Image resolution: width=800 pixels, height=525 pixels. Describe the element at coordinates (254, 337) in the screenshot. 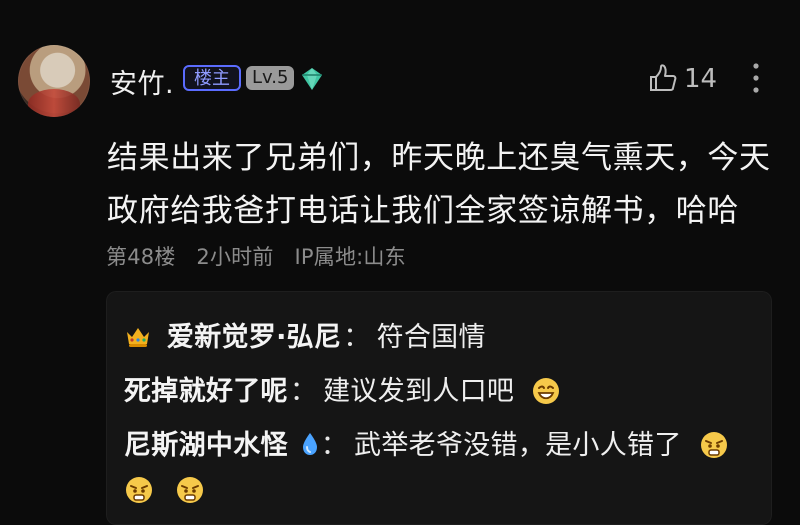

I see `reply-author: 爱新觉罗·弘尼` at that location.